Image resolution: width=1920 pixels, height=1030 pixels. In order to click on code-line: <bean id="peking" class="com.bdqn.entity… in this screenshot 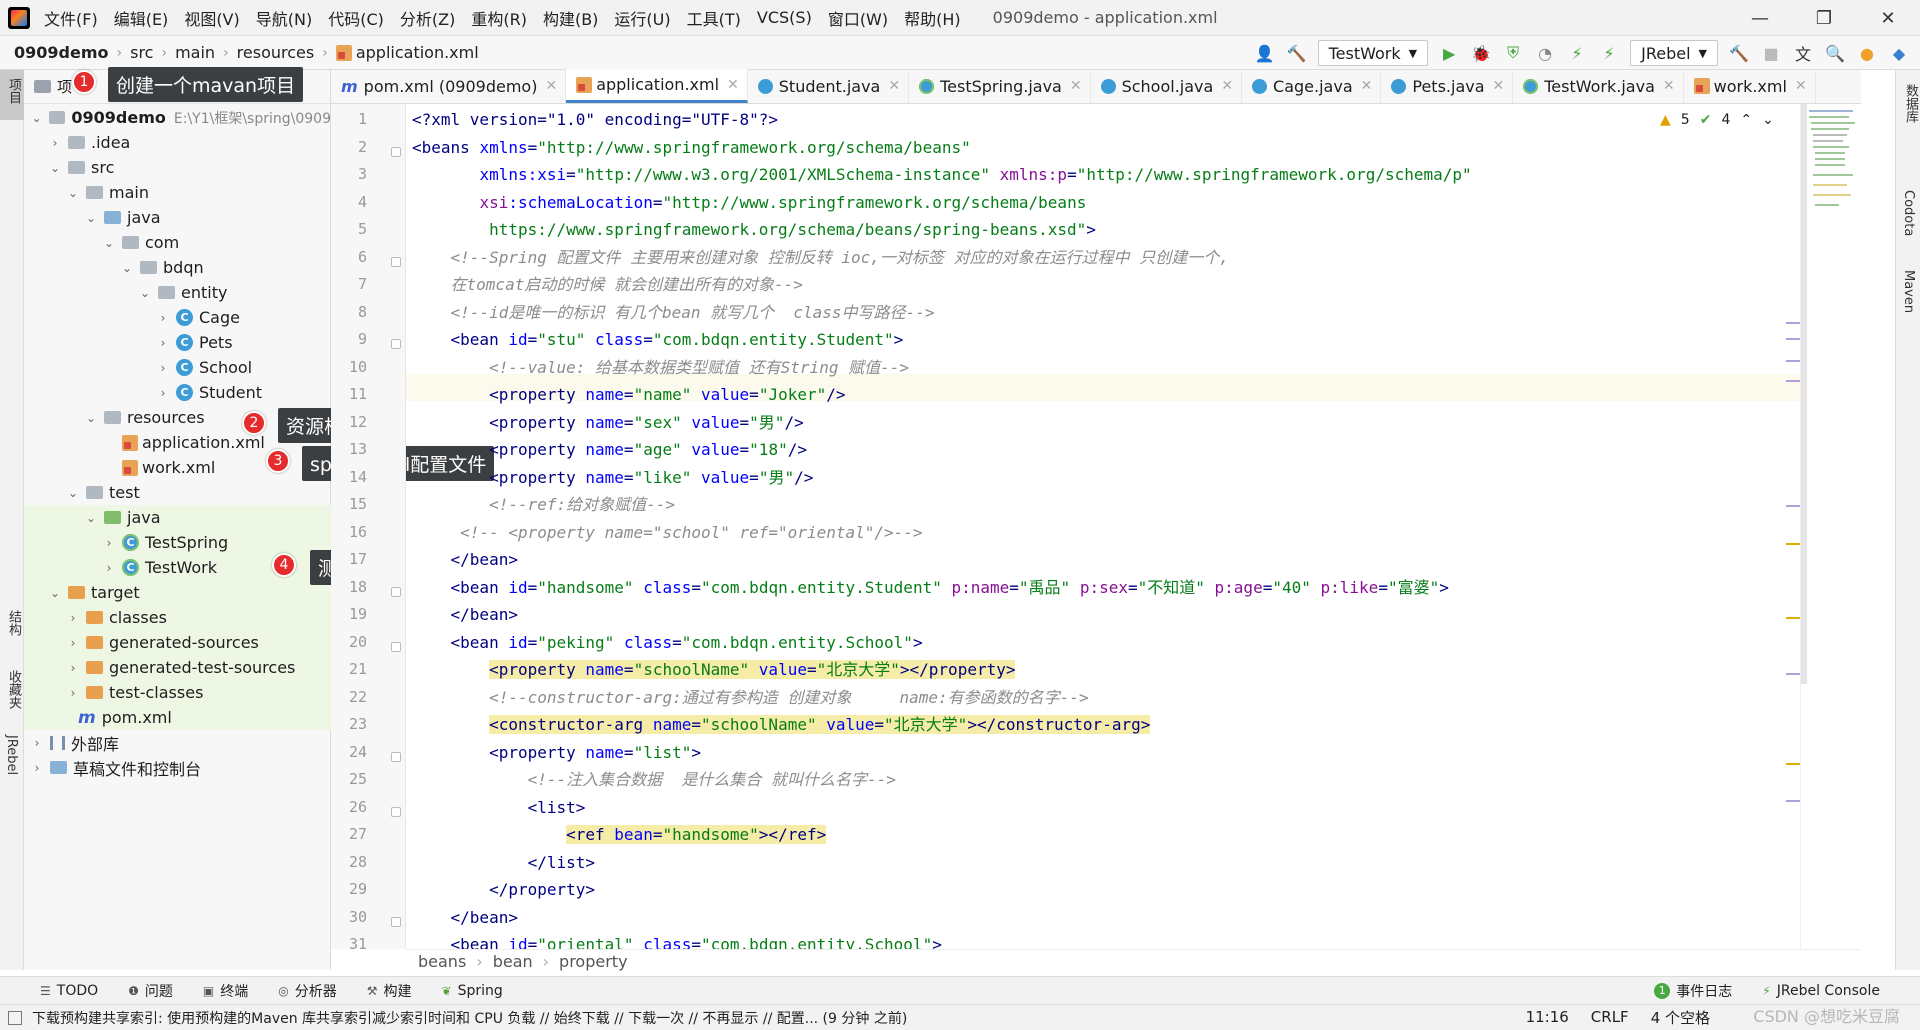, I will do `click(667, 642)`.